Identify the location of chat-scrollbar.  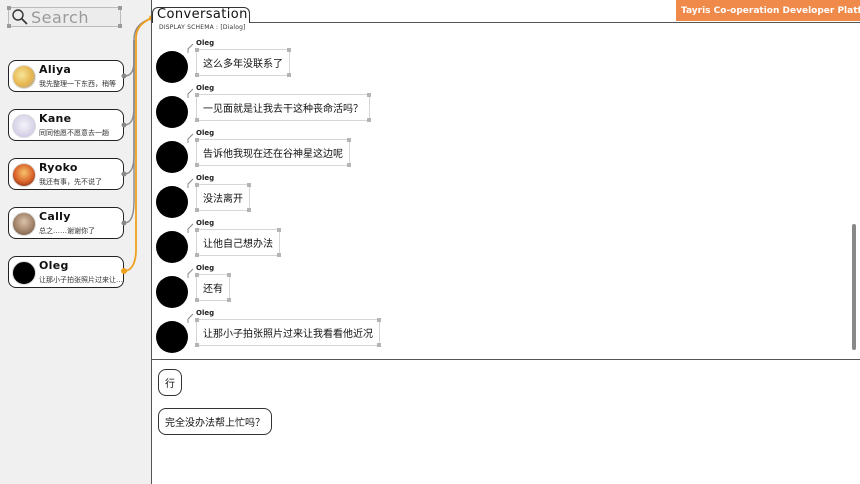
(854, 287).